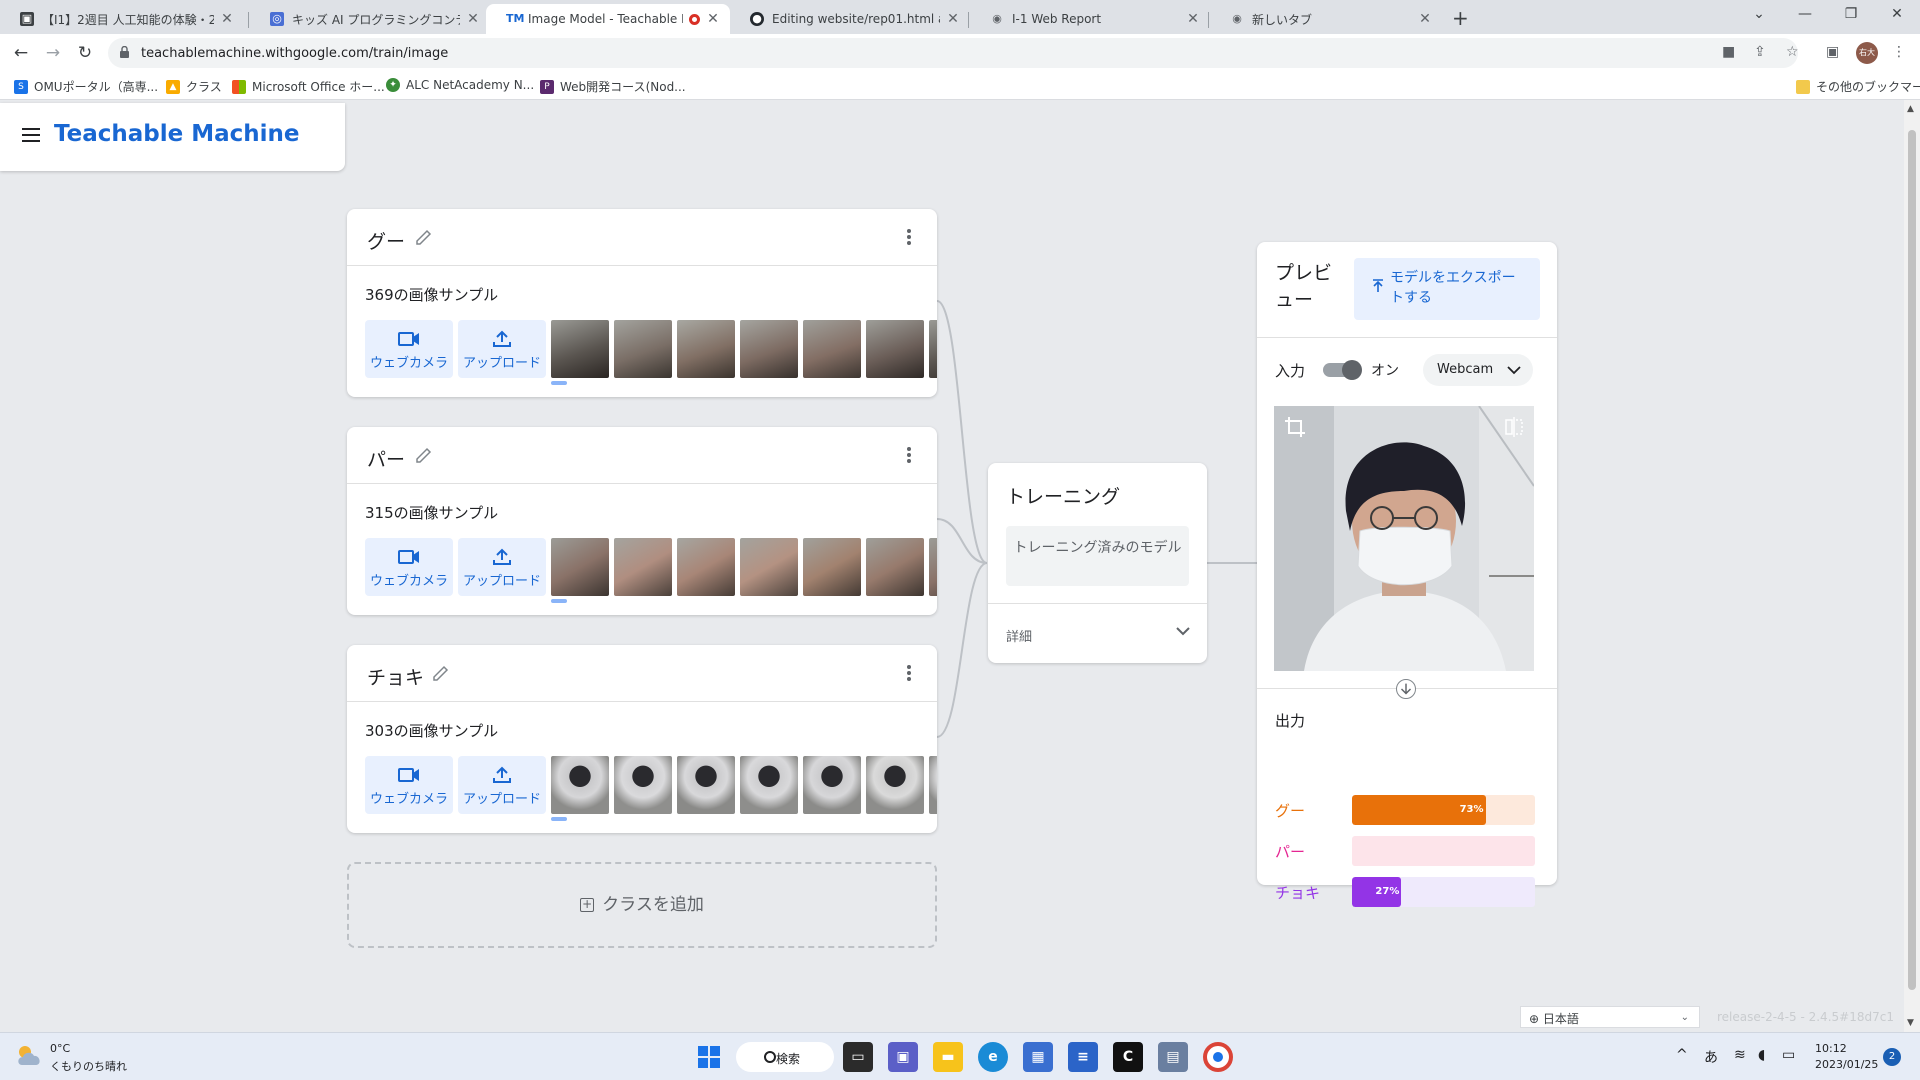  What do you see at coordinates (1910, 109) in the screenshot?
I see `scroll-up-icon: ▲` at bounding box center [1910, 109].